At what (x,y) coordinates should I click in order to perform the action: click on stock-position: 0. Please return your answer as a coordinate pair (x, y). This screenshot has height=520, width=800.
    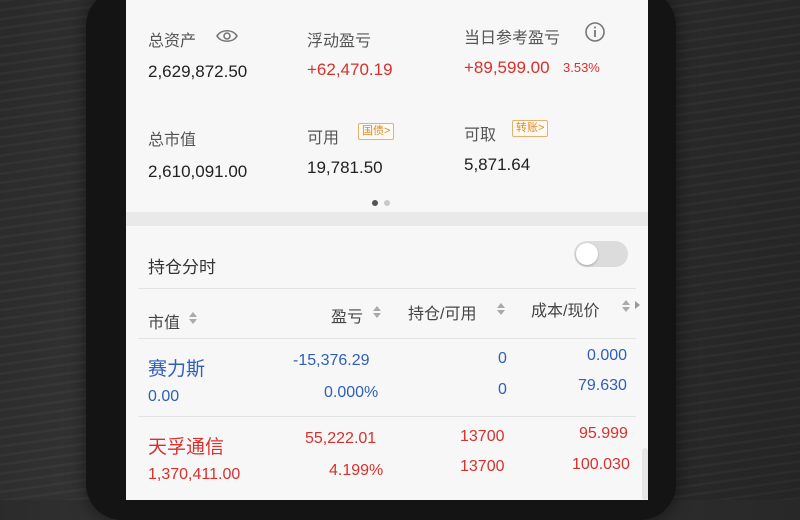
    Looking at the image, I should click on (502, 358).